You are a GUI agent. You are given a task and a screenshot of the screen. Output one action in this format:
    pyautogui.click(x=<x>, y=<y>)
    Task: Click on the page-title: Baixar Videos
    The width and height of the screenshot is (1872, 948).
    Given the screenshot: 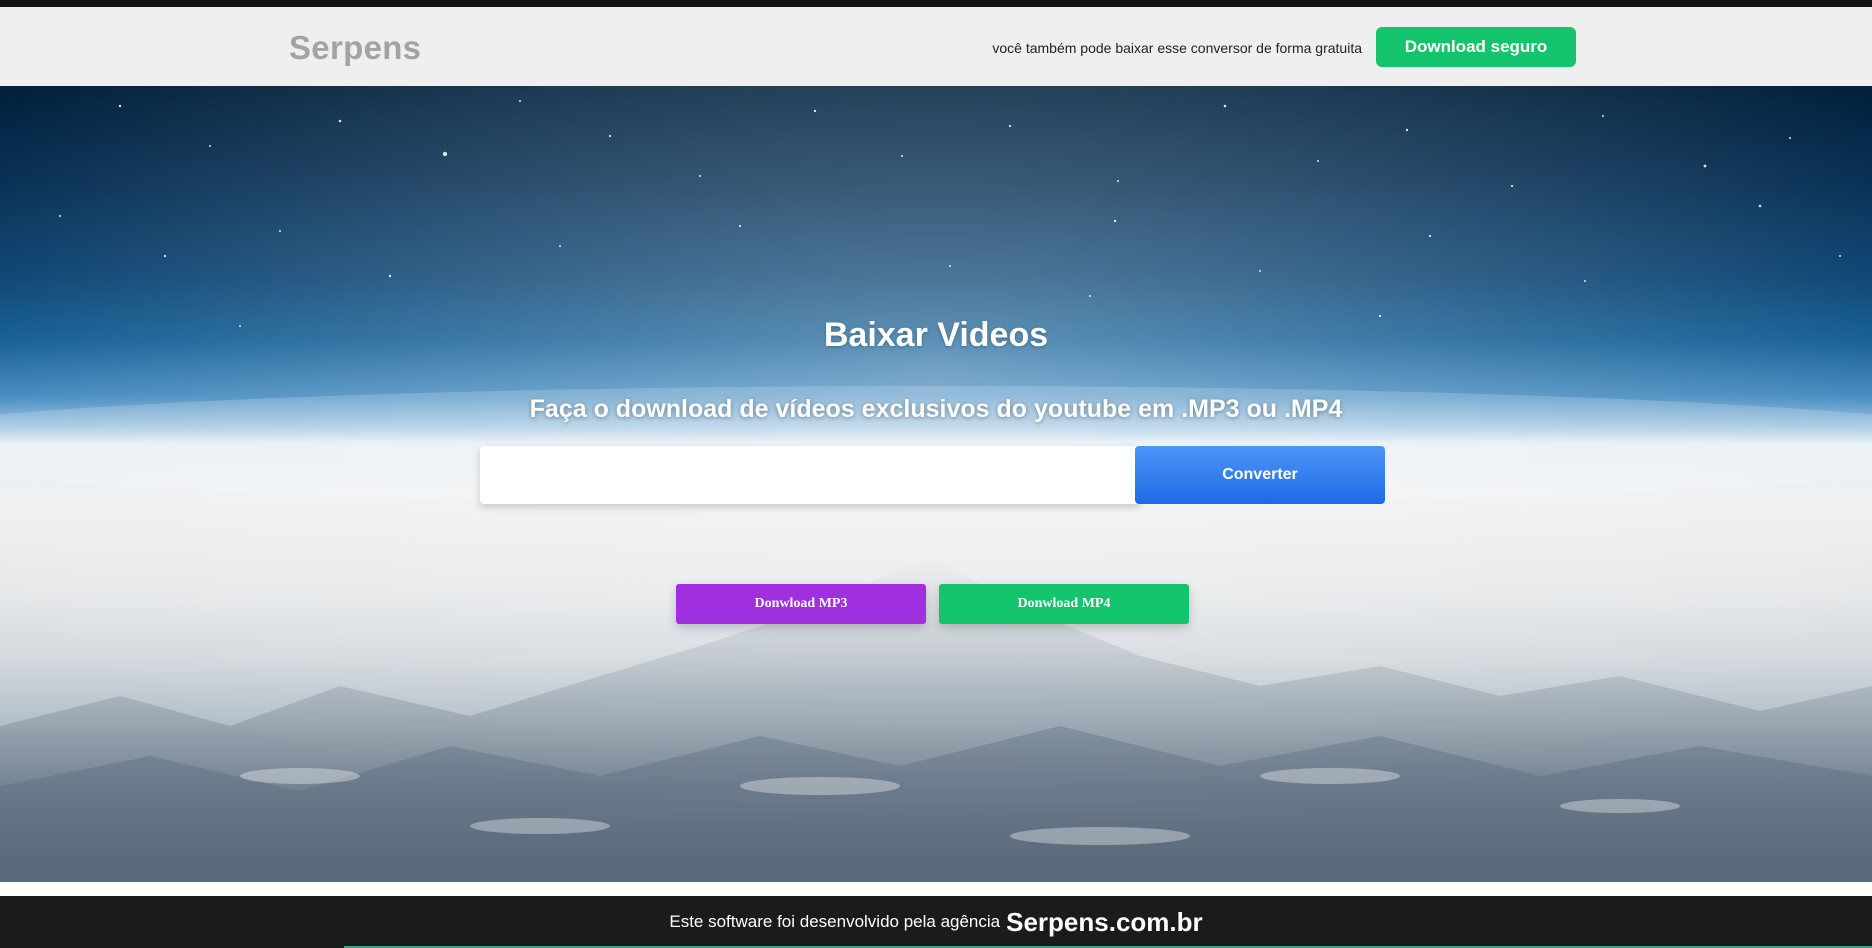 What is the action you would take?
    pyautogui.click(x=936, y=335)
    